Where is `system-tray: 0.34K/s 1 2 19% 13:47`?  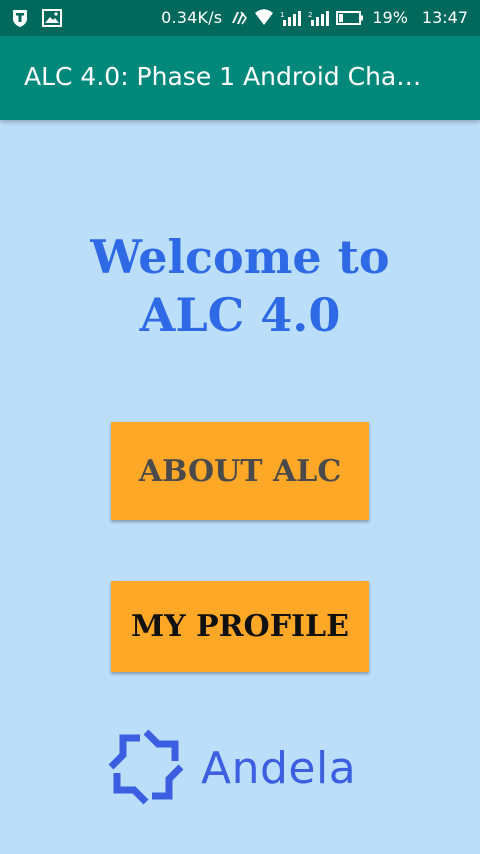
system-tray: 0.34K/s 1 2 19% 13:47 is located at coordinates (314, 17).